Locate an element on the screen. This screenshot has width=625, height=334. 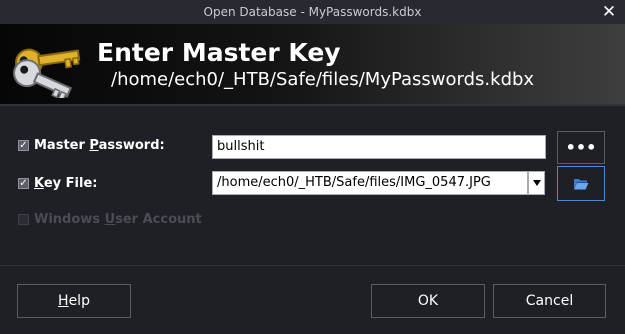
close-icon: ✕ is located at coordinates (609, 12).